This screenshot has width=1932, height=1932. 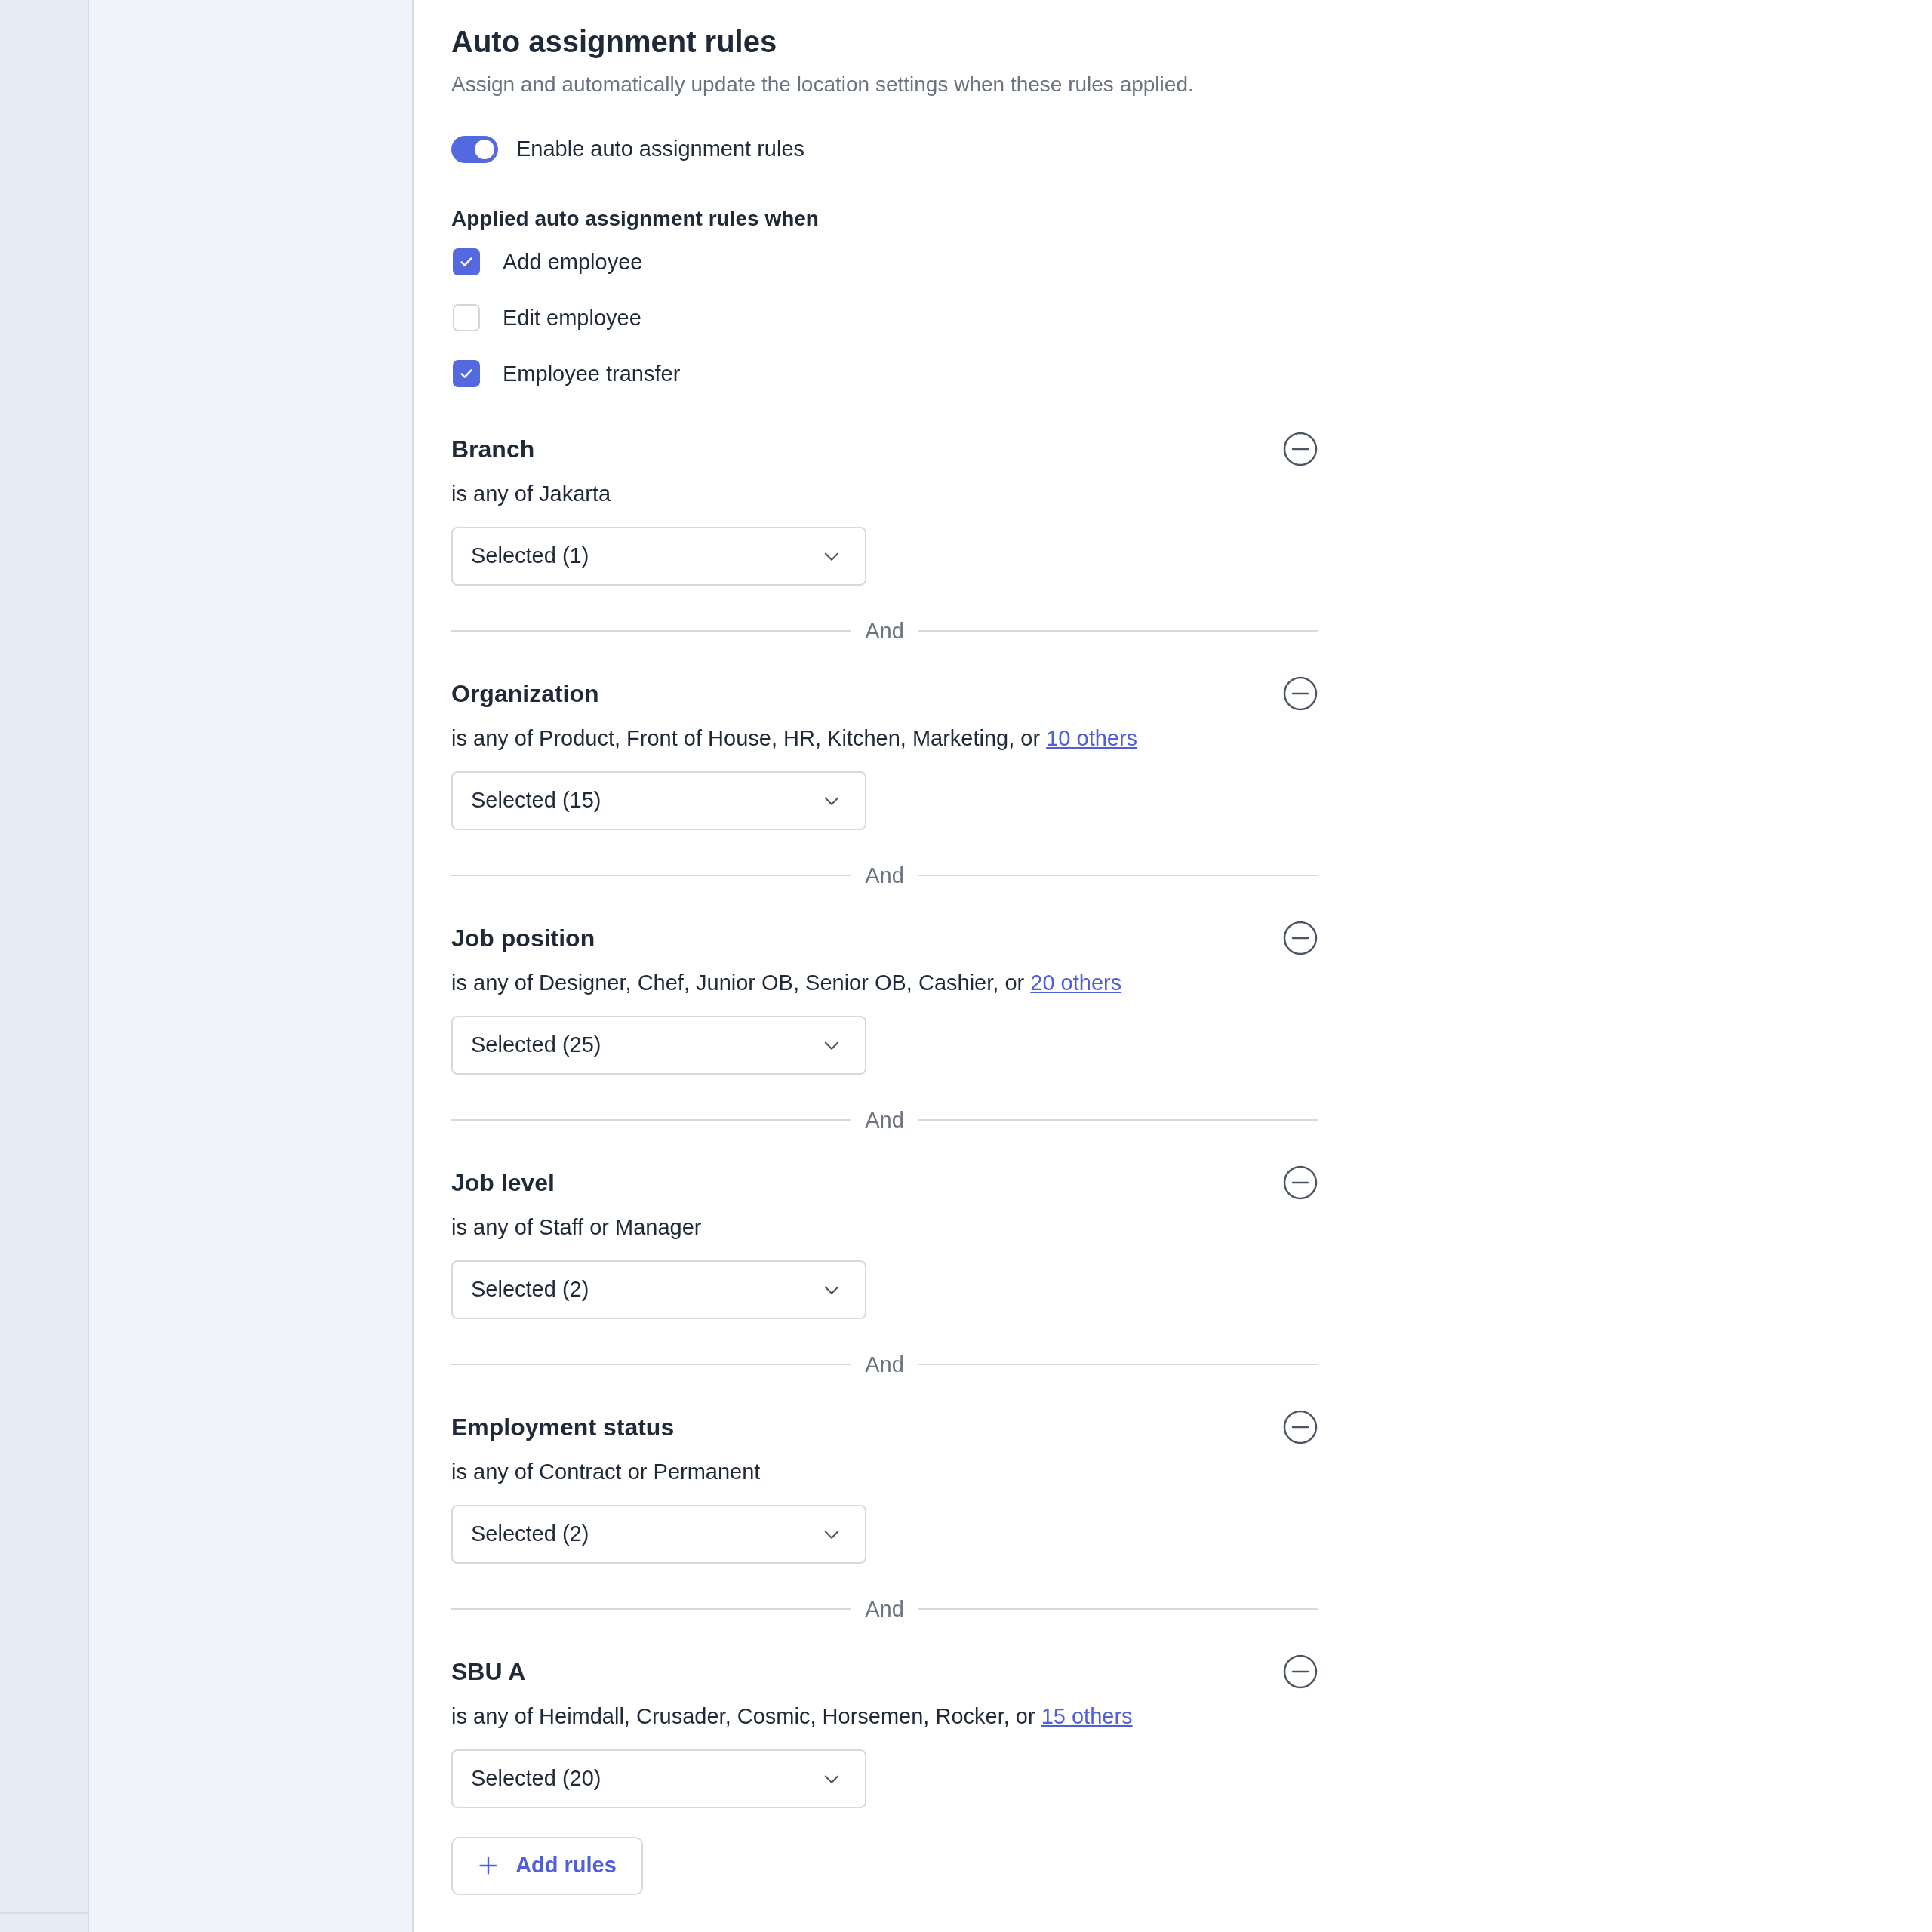 I want to click on rule-description: is any of Jakarta, so click(x=531, y=493).